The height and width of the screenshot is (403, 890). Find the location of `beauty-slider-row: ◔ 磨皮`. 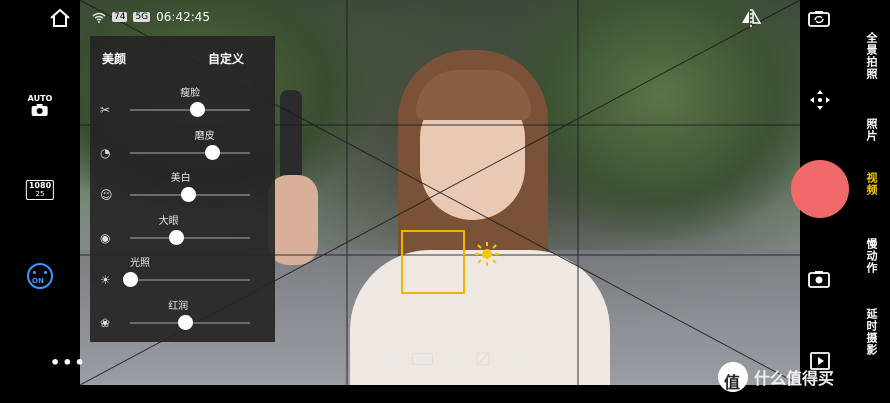

beauty-slider-row: ◔ 磨皮 is located at coordinates (182, 146).